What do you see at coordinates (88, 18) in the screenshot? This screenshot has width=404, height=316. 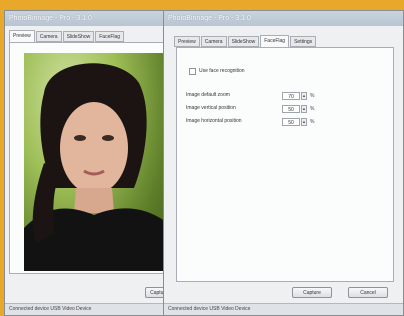 I see `back-window-title: PhotoBinnage - Pro - 3.1.0` at bounding box center [88, 18].